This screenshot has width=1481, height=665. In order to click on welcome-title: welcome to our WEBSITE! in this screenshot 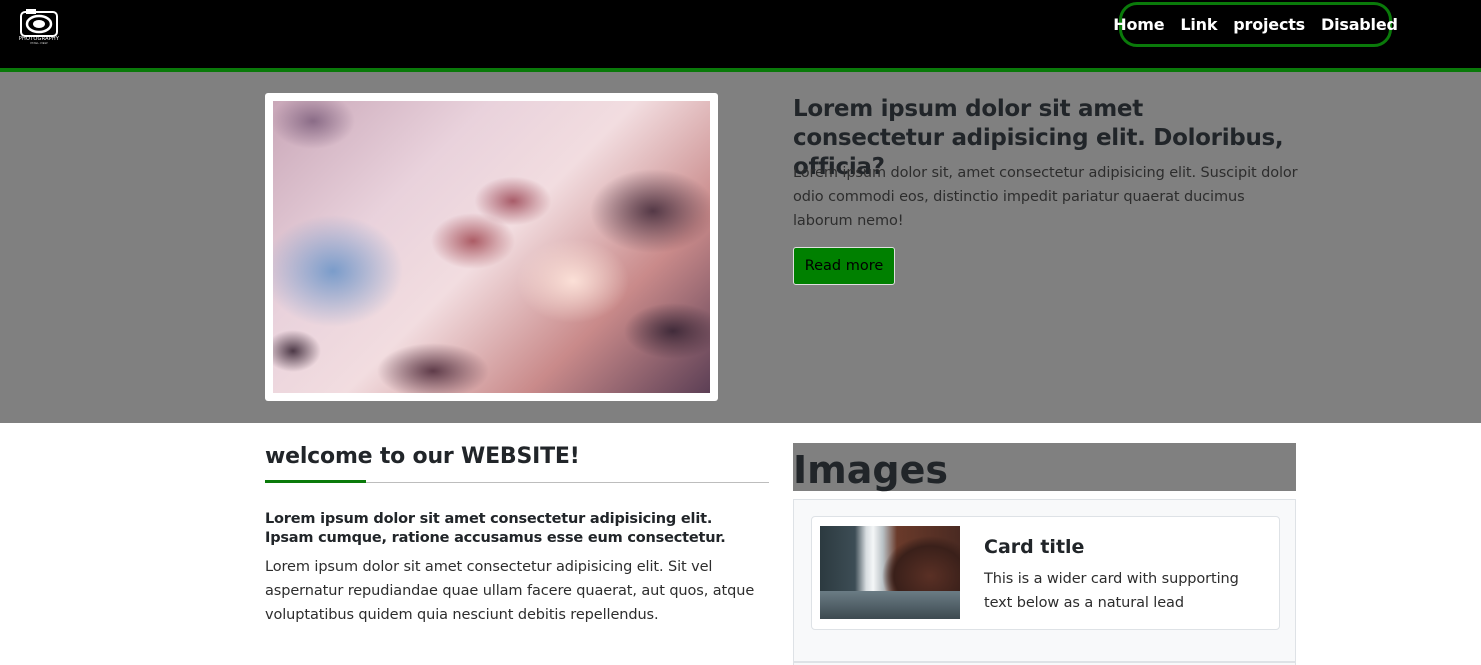, I will do `click(422, 456)`.